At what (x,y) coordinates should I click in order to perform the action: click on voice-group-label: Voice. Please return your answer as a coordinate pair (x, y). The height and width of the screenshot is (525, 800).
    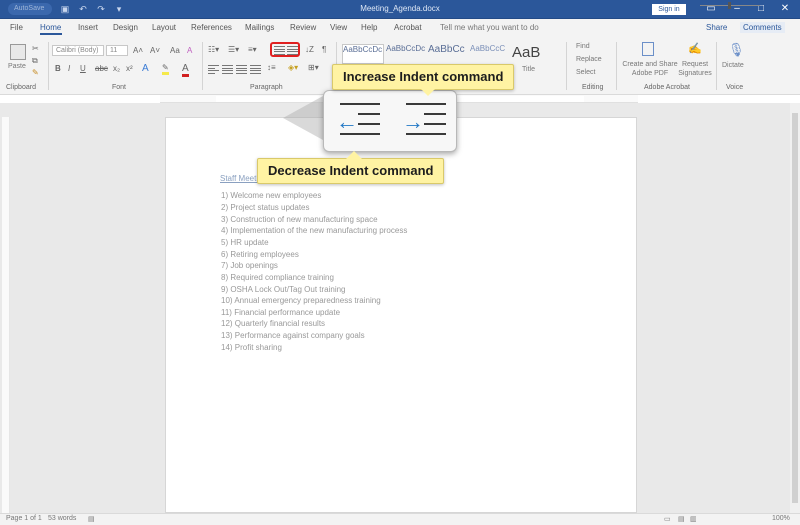
    Looking at the image, I should click on (735, 87).